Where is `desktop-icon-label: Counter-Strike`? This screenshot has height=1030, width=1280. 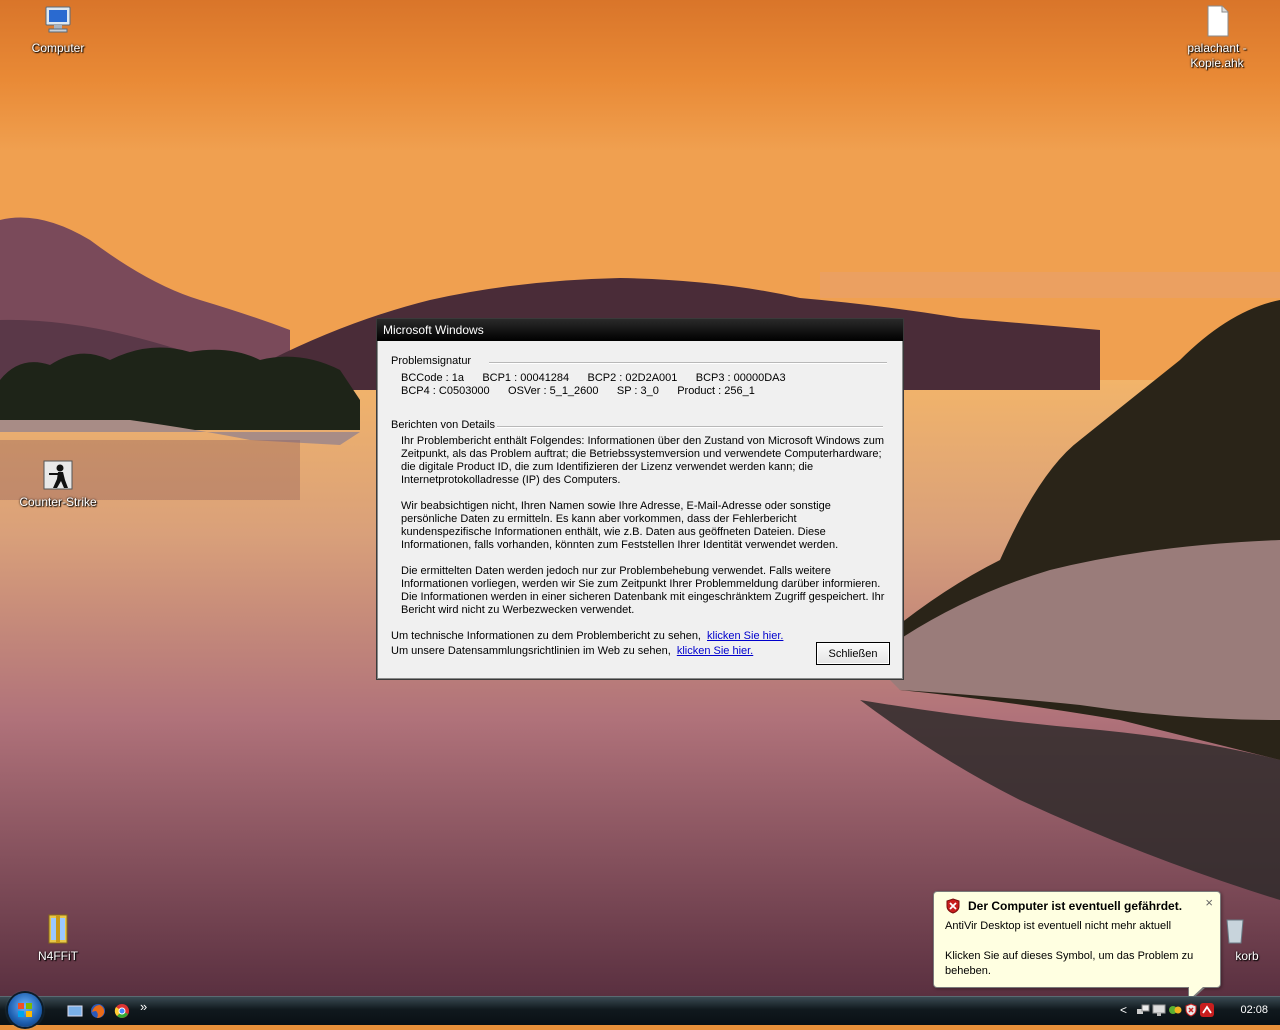
desktop-icon-label: Counter-Strike is located at coordinates (58, 502).